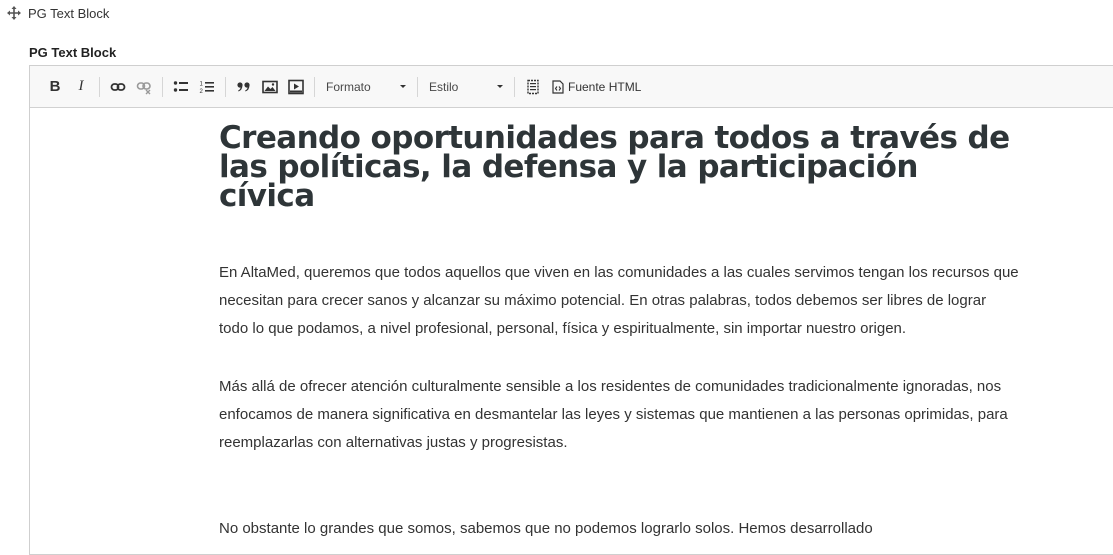 Image resolution: width=1113 pixels, height=555 pixels. I want to click on show-blocks-button, so click(533, 87).